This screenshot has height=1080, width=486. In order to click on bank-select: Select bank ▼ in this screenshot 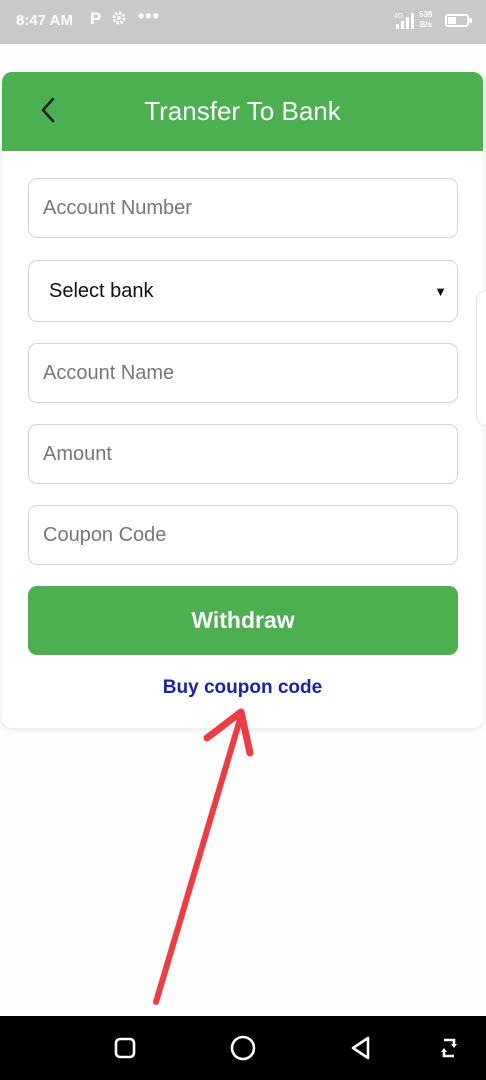, I will do `click(243, 291)`.